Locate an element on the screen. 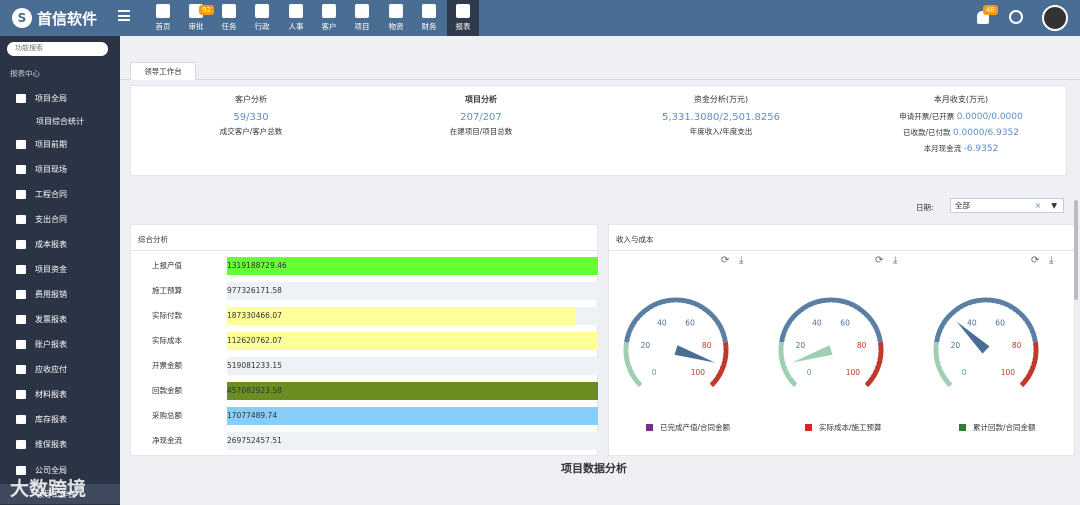 The width and height of the screenshot is (1080, 505). yen-icon is located at coordinates (21, 269).